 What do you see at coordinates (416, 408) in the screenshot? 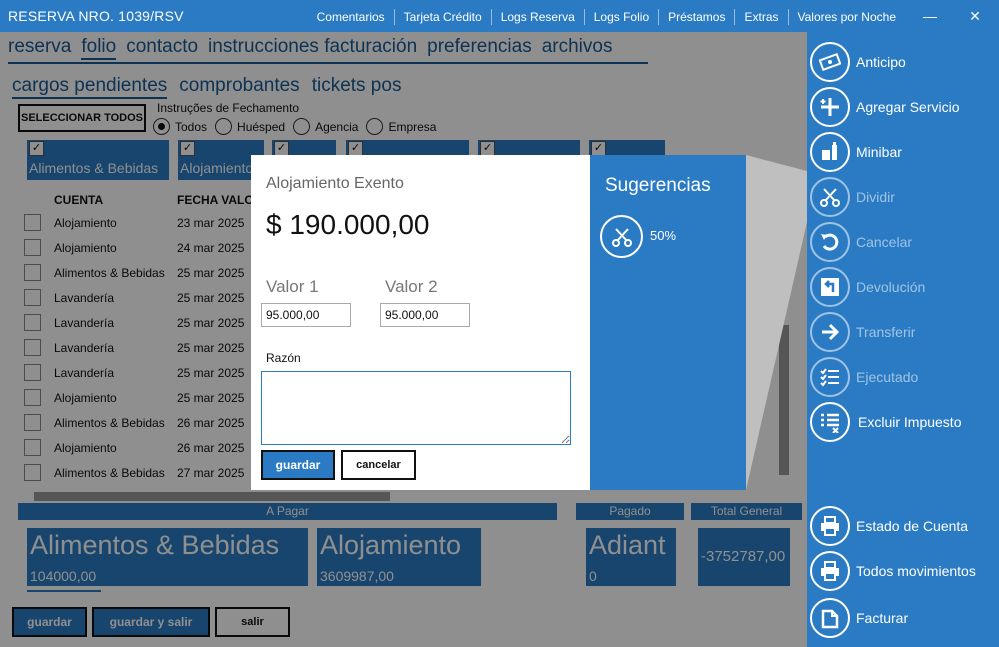
I see `razon-textarea` at bounding box center [416, 408].